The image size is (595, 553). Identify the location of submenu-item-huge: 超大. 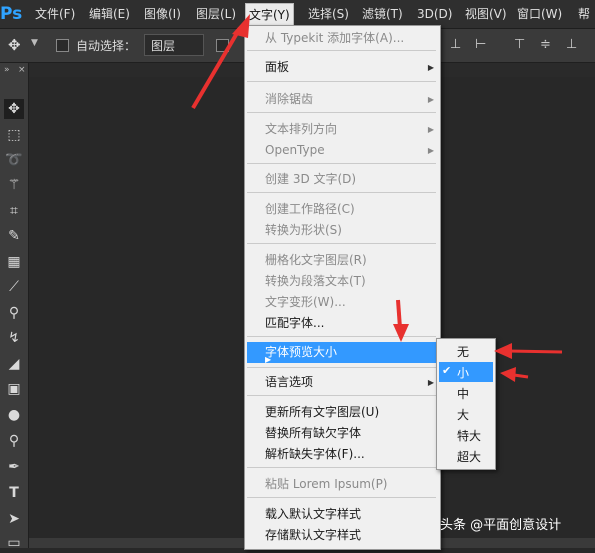
(469, 457).